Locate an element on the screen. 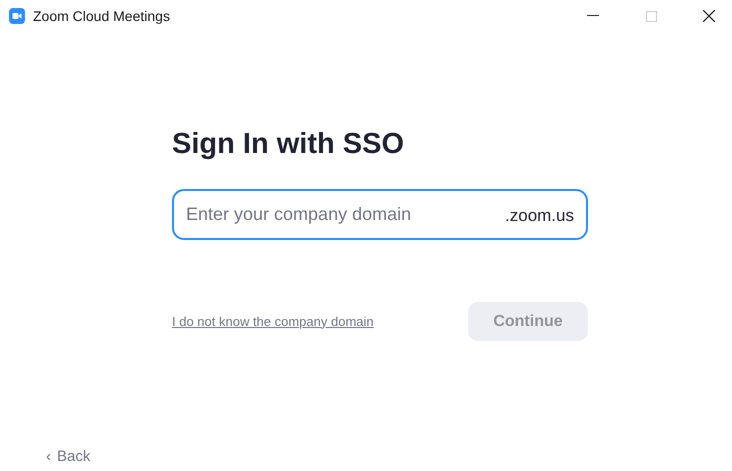 The image size is (732, 471). window-title: Zoom Cloud Meetings is located at coordinates (101, 16).